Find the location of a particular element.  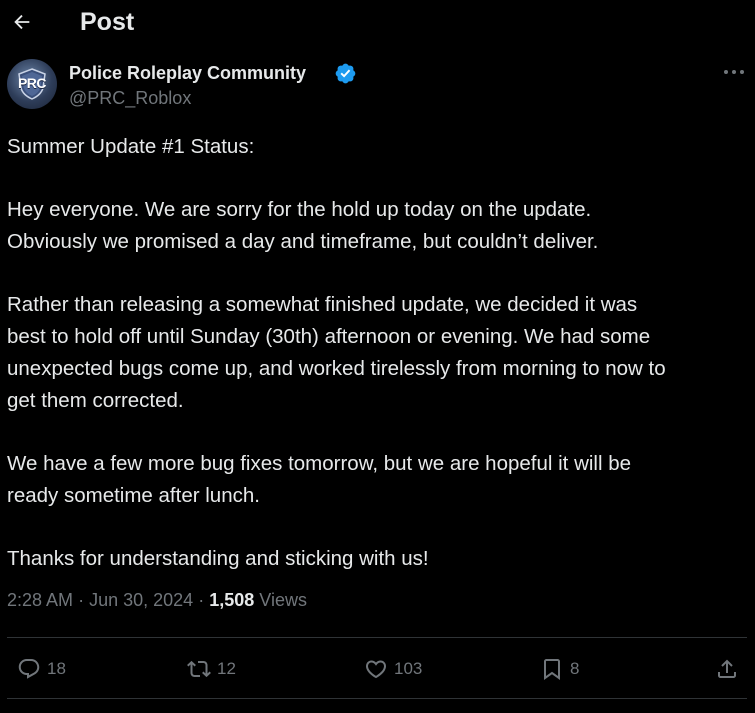

avatar: PRC is located at coordinates (32, 84).